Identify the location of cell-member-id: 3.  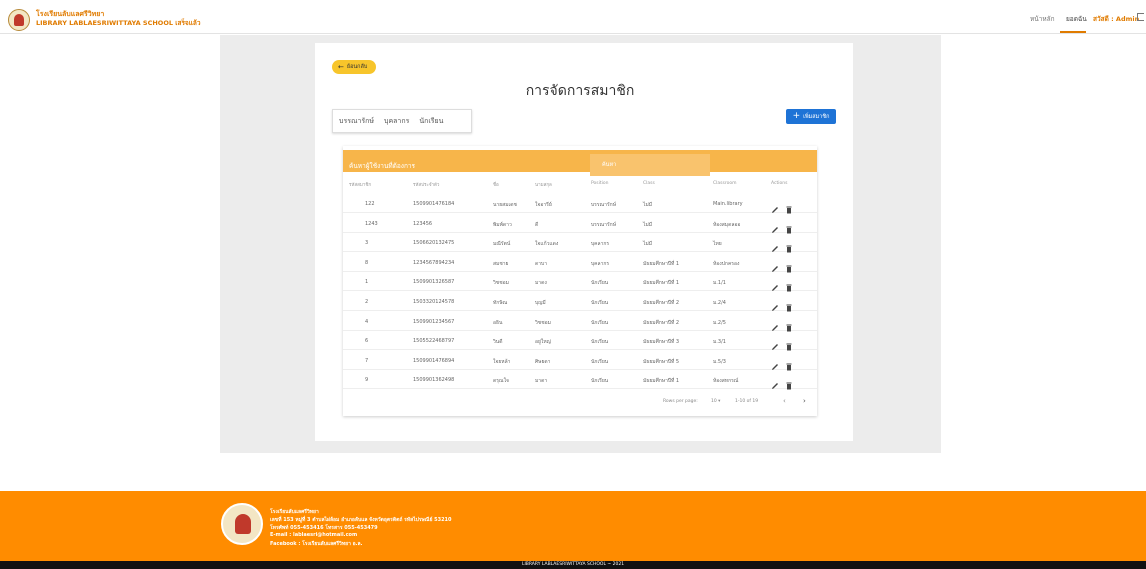
(367, 243).